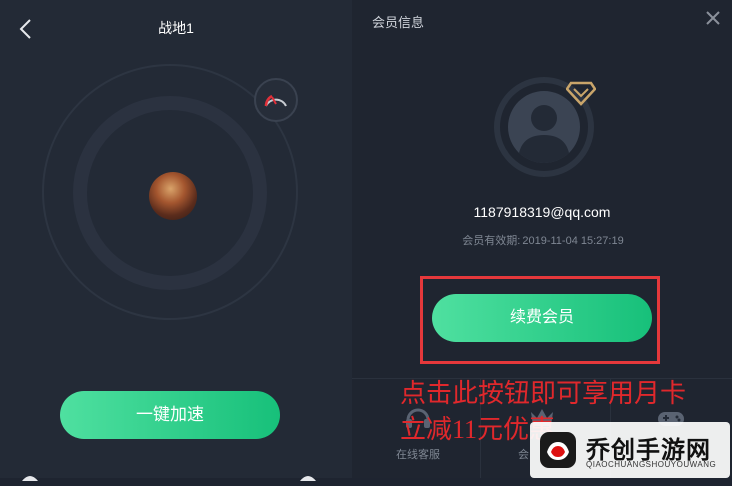 The width and height of the screenshot is (732, 486). Describe the element at coordinates (651, 464) in the screenshot. I see `watermark-url: QIAOCHUANGSHOUYOUWANG` at that location.